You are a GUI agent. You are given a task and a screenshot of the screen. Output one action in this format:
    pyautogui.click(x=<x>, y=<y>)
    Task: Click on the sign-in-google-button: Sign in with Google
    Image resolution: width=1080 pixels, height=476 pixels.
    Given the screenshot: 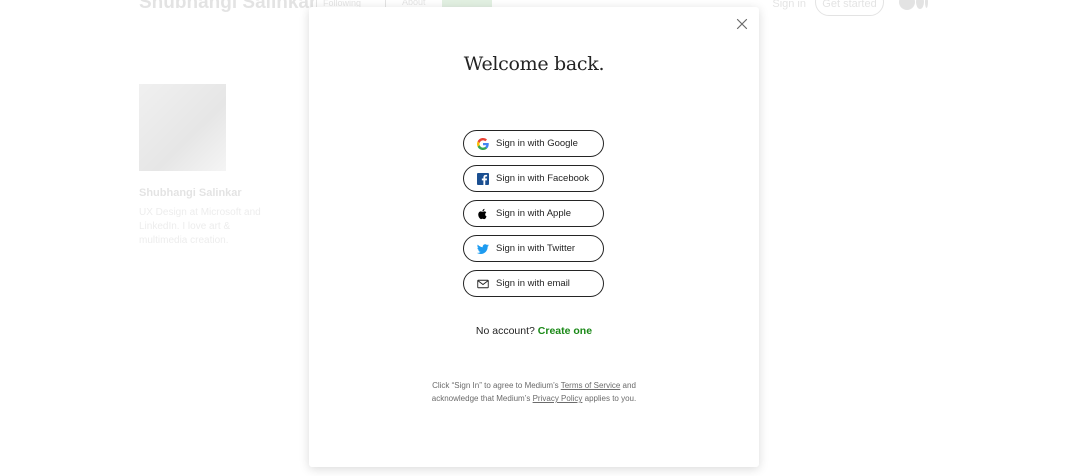 What is the action you would take?
    pyautogui.click(x=533, y=143)
    